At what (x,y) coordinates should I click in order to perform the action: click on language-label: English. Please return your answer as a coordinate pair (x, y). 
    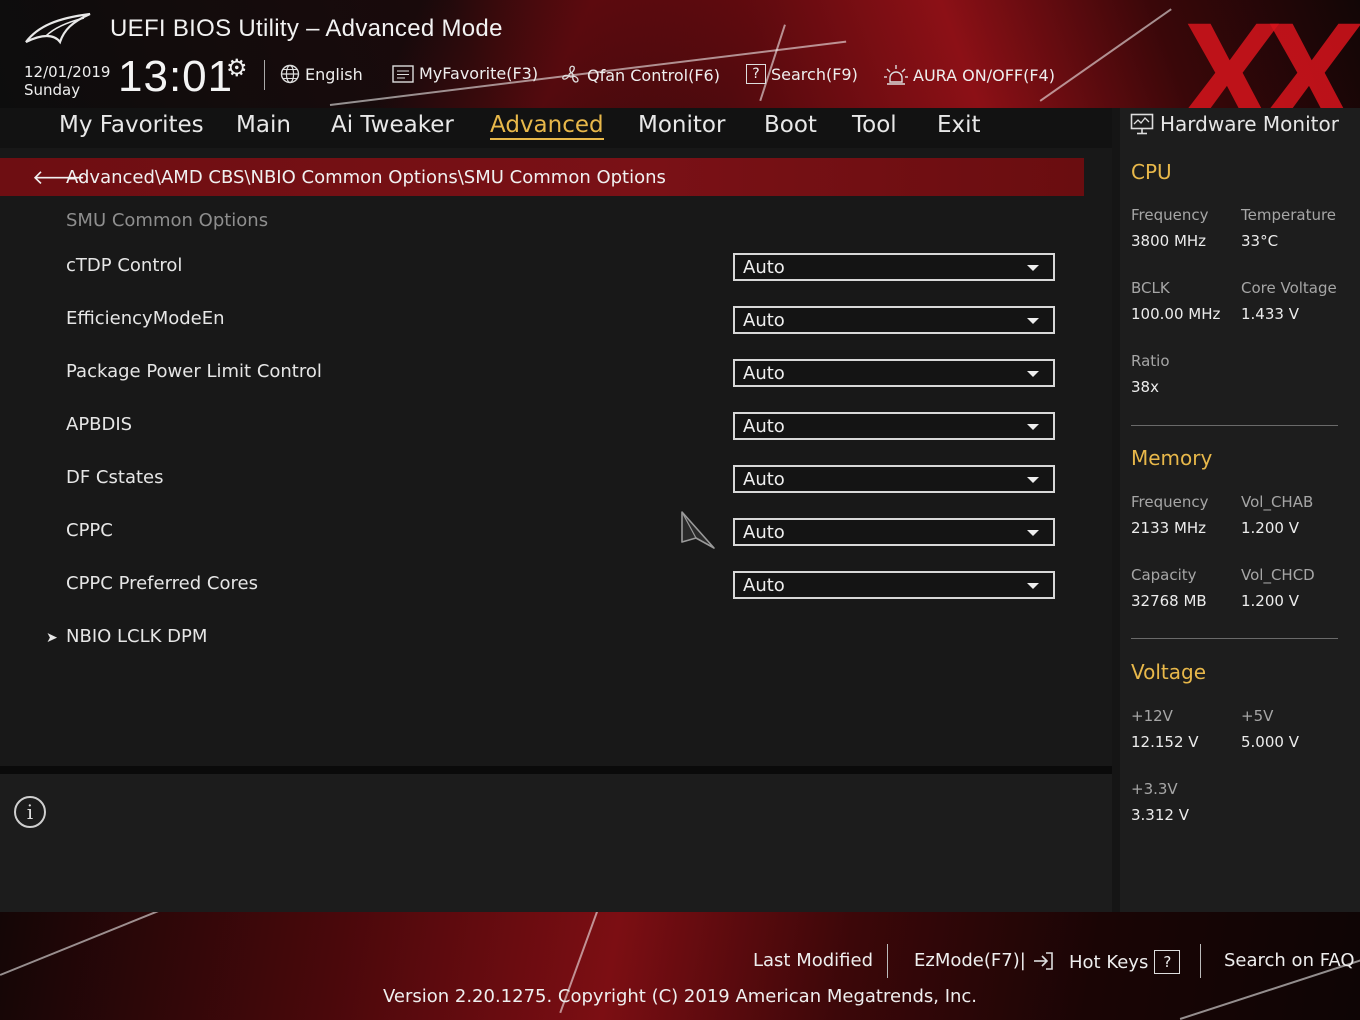
    Looking at the image, I should click on (334, 74).